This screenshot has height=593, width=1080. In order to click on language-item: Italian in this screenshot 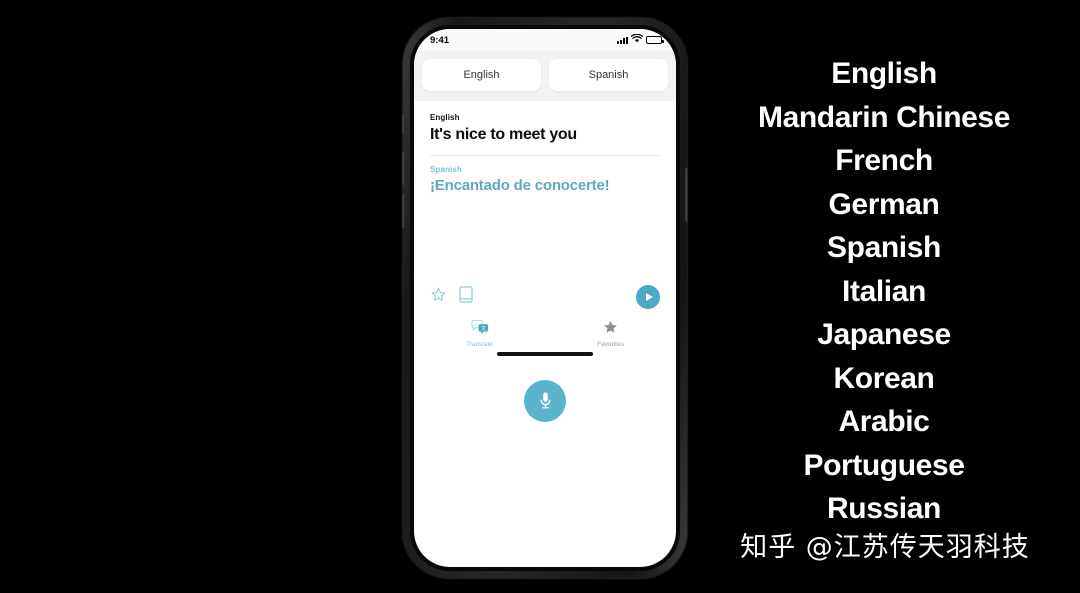, I will do `click(884, 291)`.